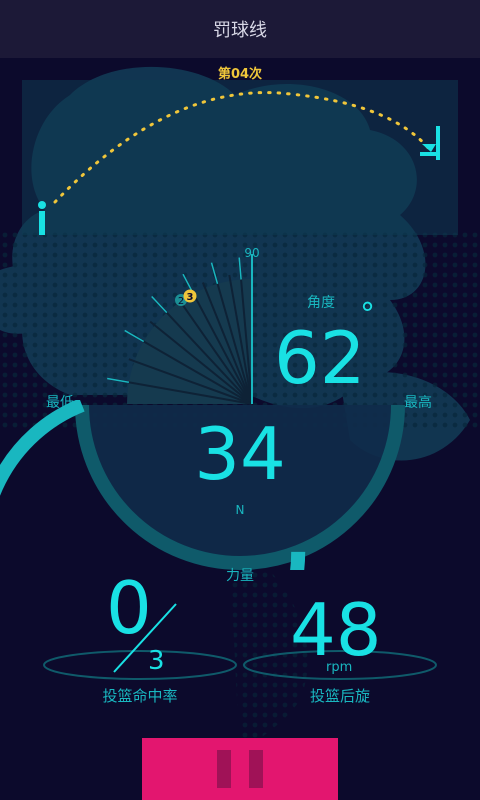 The height and width of the screenshot is (800, 480). I want to click on spin-label: 投篮后旋, so click(339, 696).